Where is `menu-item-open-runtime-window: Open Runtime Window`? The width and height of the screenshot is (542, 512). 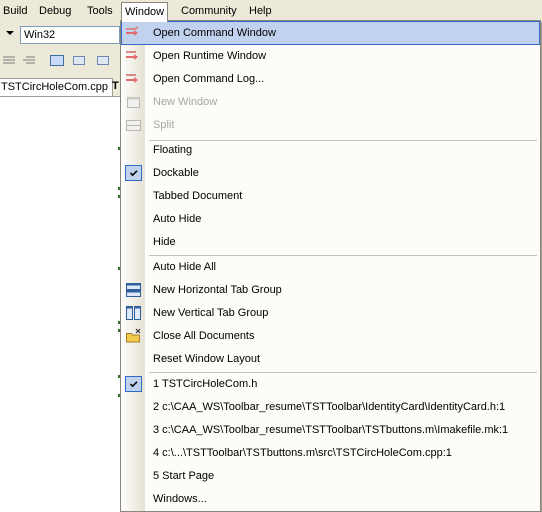 menu-item-open-runtime-window: Open Runtime Window is located at coordinates (330, 56).